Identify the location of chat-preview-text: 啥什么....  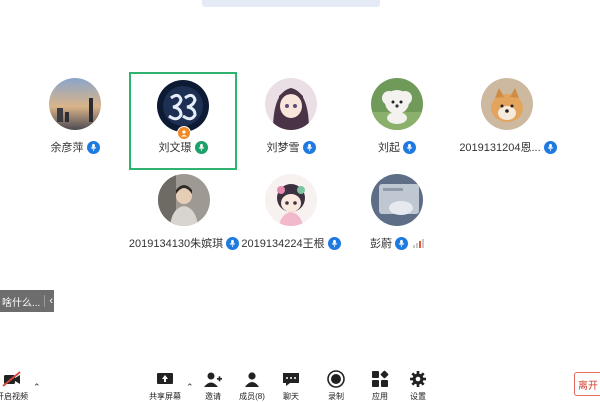
(21, 303).